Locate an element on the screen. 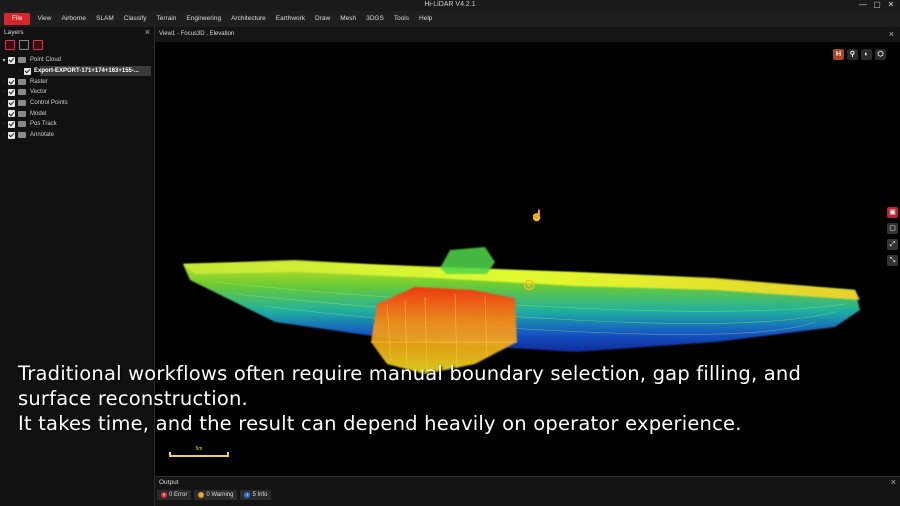 The image size is (900, 506). output-title: Output is located at coordinates (169, 482).